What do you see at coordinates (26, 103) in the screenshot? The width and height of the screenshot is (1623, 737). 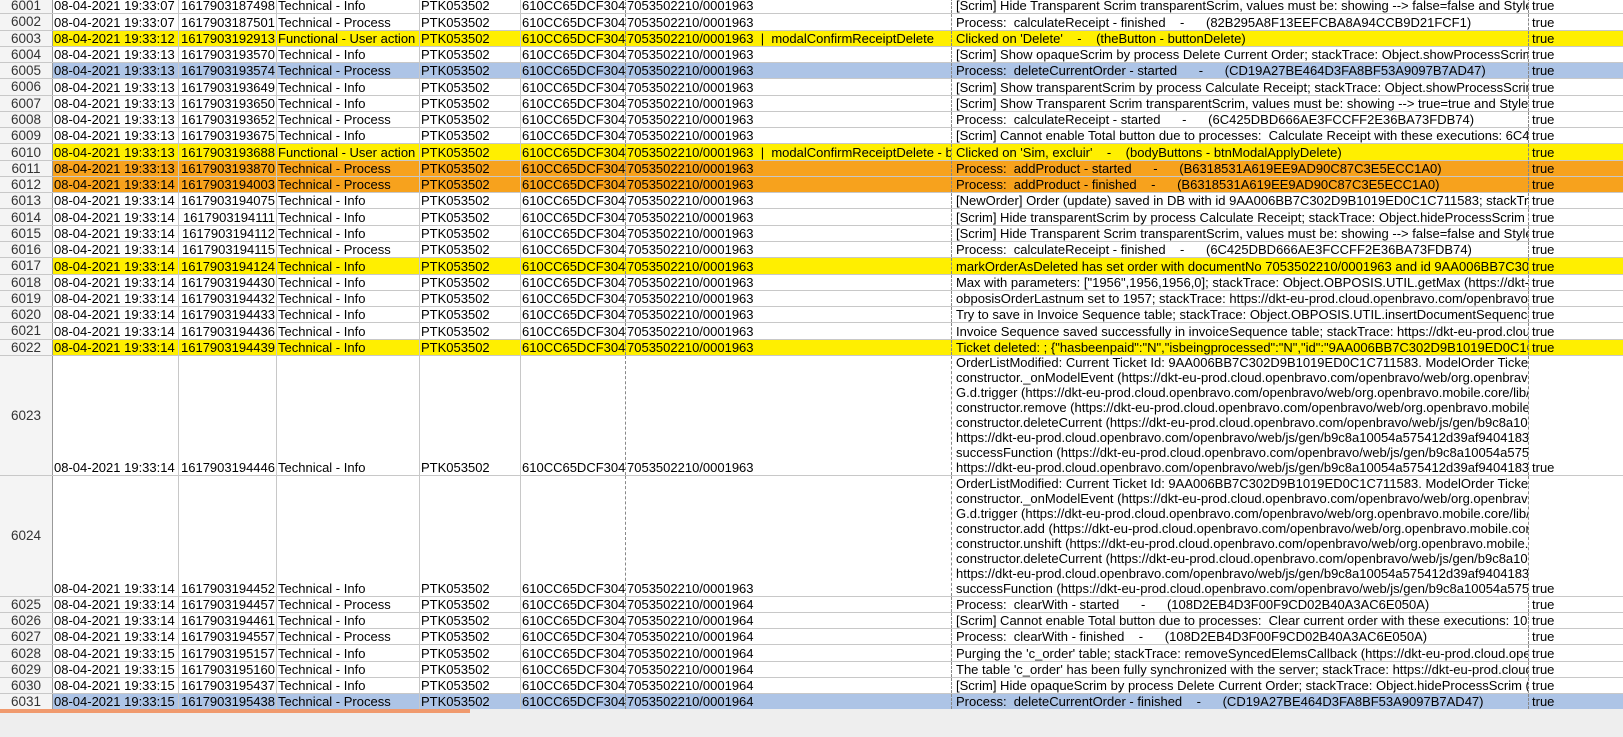 I see `row-header: 6007` at bounding box center [26, 103].